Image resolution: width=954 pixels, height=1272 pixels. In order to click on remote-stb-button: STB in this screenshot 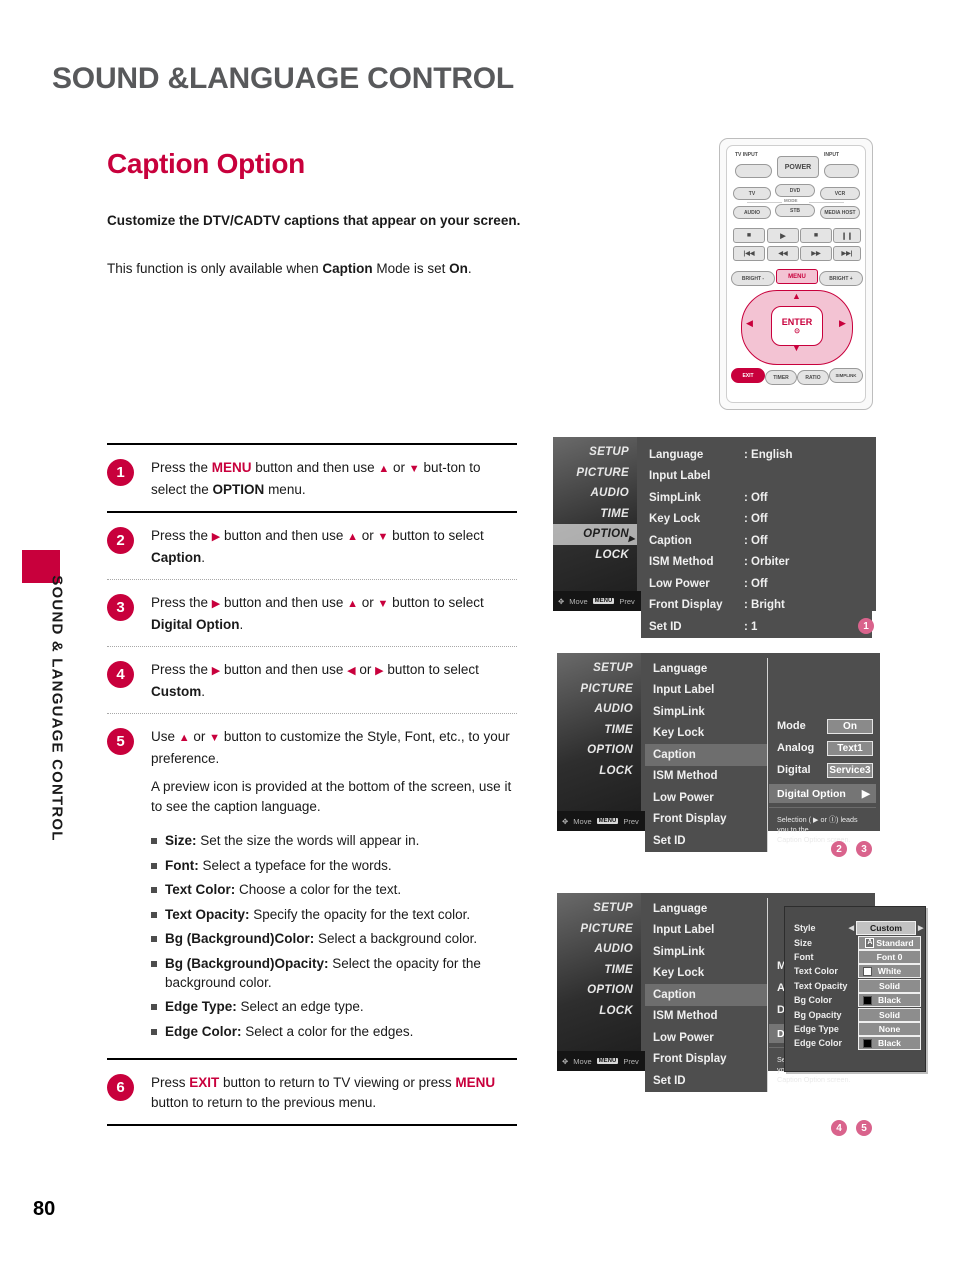, I will do `click(795, 210)`.